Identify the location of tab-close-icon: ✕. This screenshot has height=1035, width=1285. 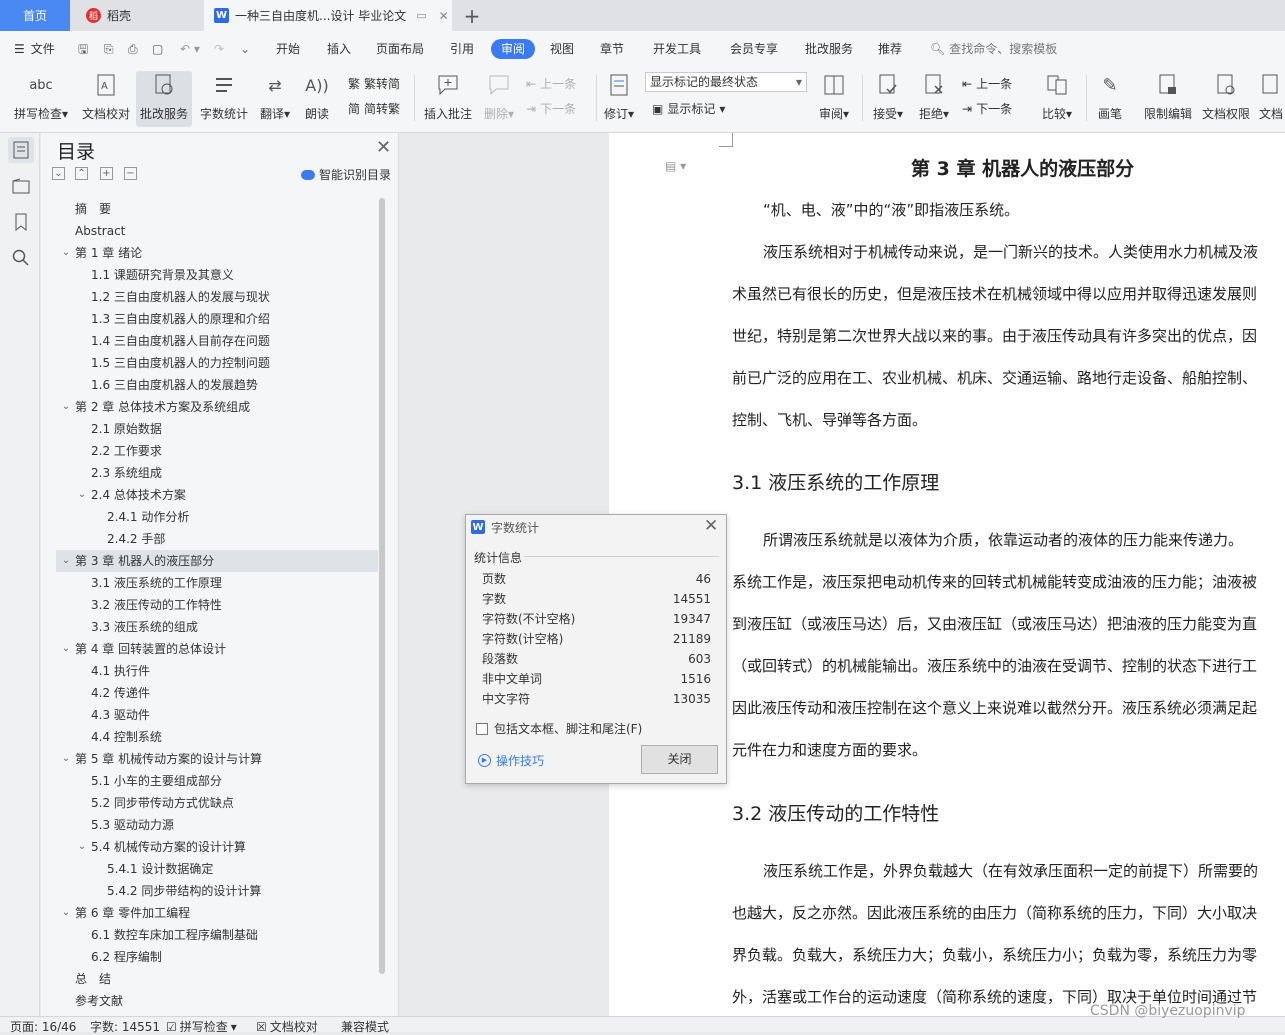
(444, 16).